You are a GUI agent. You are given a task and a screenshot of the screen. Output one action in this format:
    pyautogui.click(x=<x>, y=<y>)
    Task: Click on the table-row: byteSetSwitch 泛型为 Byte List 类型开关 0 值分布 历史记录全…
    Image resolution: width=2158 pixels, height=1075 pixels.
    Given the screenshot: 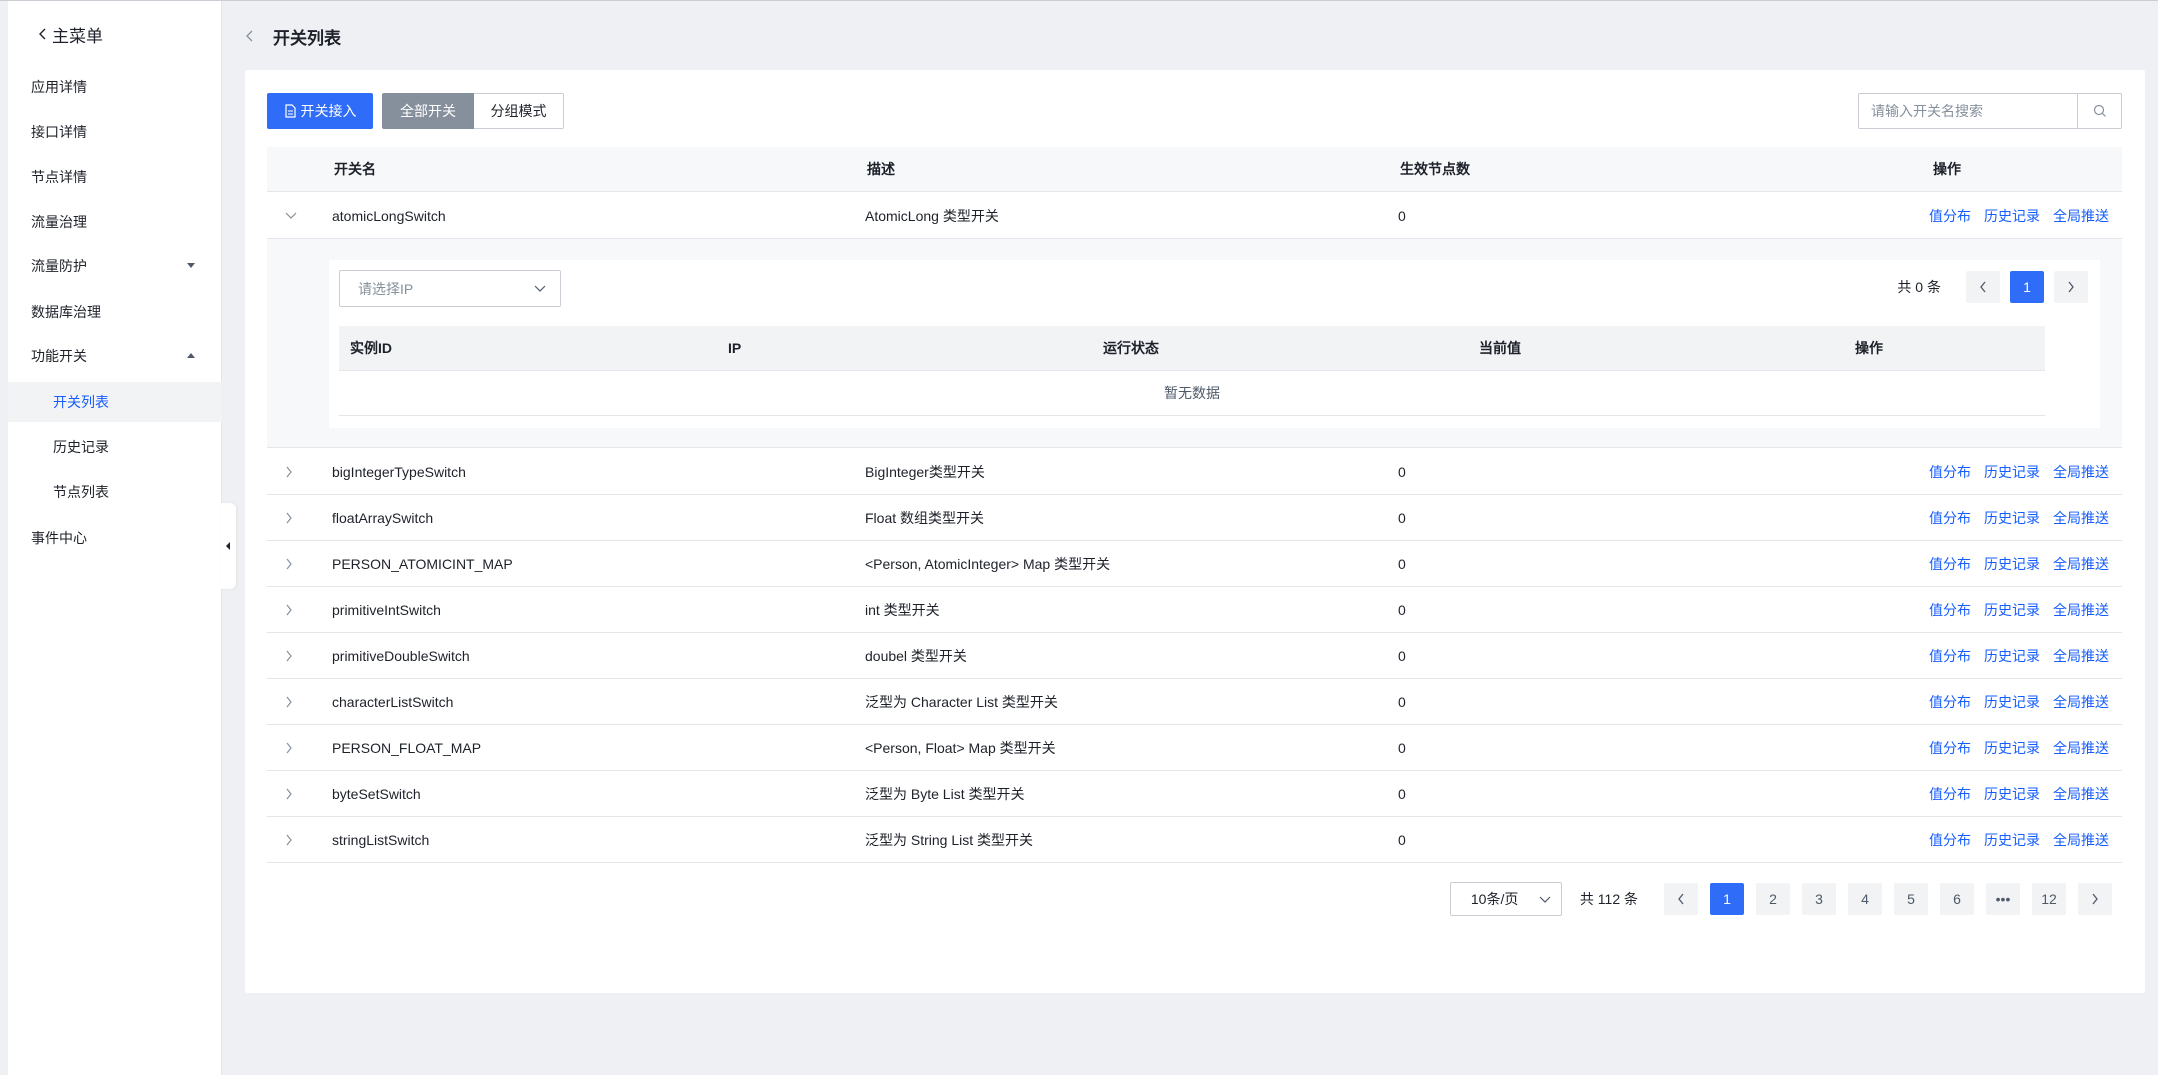 What is the action you would take?
    pyautogui.click(x=1194, y=794)
    